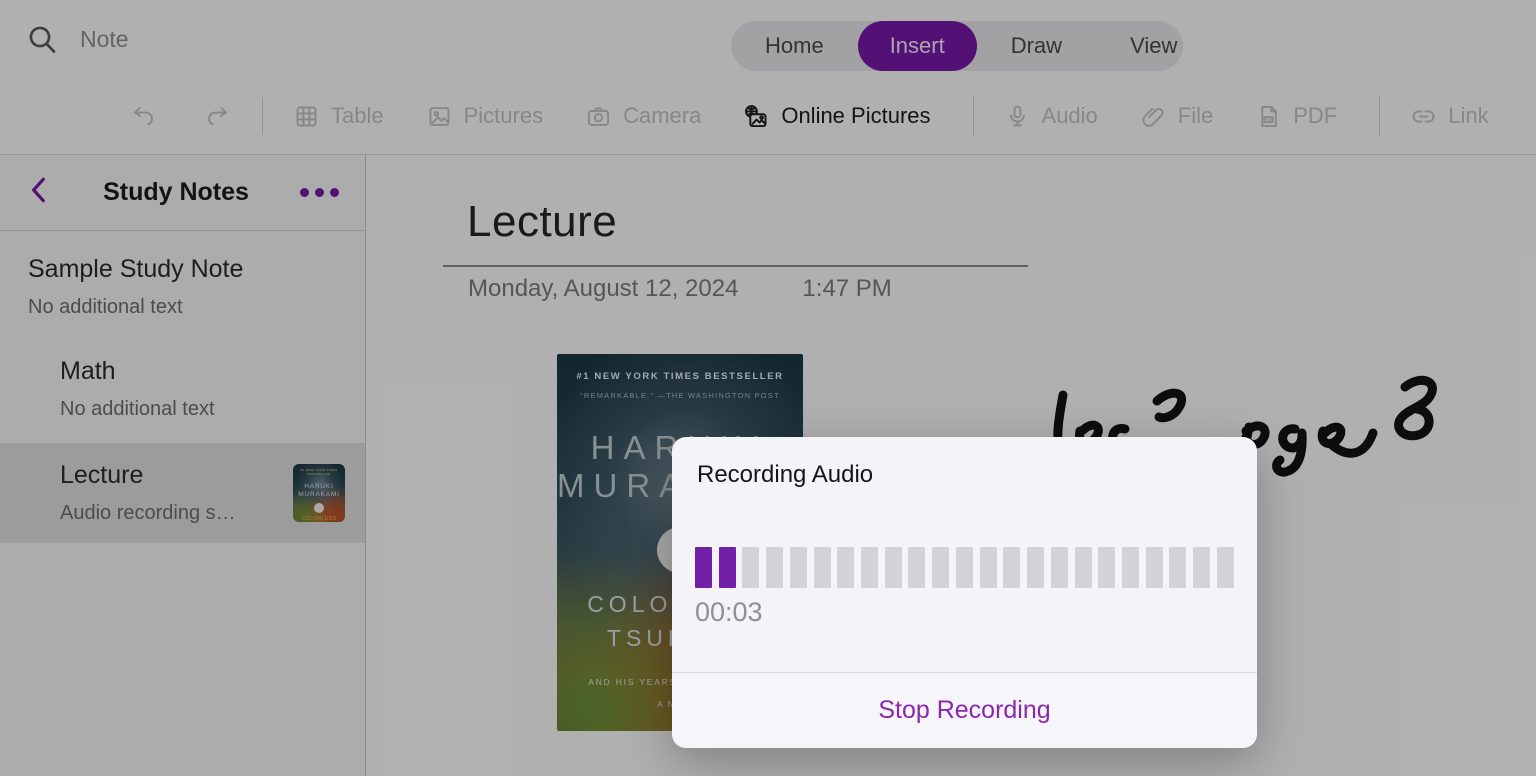 The height and width of the screenshot is (776, 1536). Describe the element at coordinates (729, 612) in the screenshot. I see `elapsed-time: 00:03` at that location.